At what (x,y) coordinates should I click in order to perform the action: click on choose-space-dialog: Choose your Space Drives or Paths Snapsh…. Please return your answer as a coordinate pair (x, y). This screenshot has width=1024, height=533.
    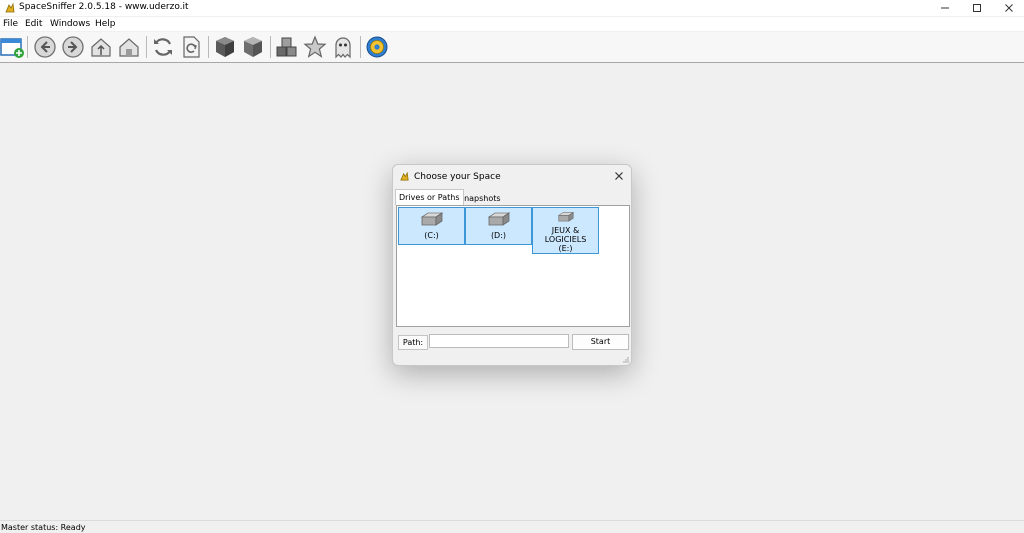
    Looking at the image, I should click on (512, 265).